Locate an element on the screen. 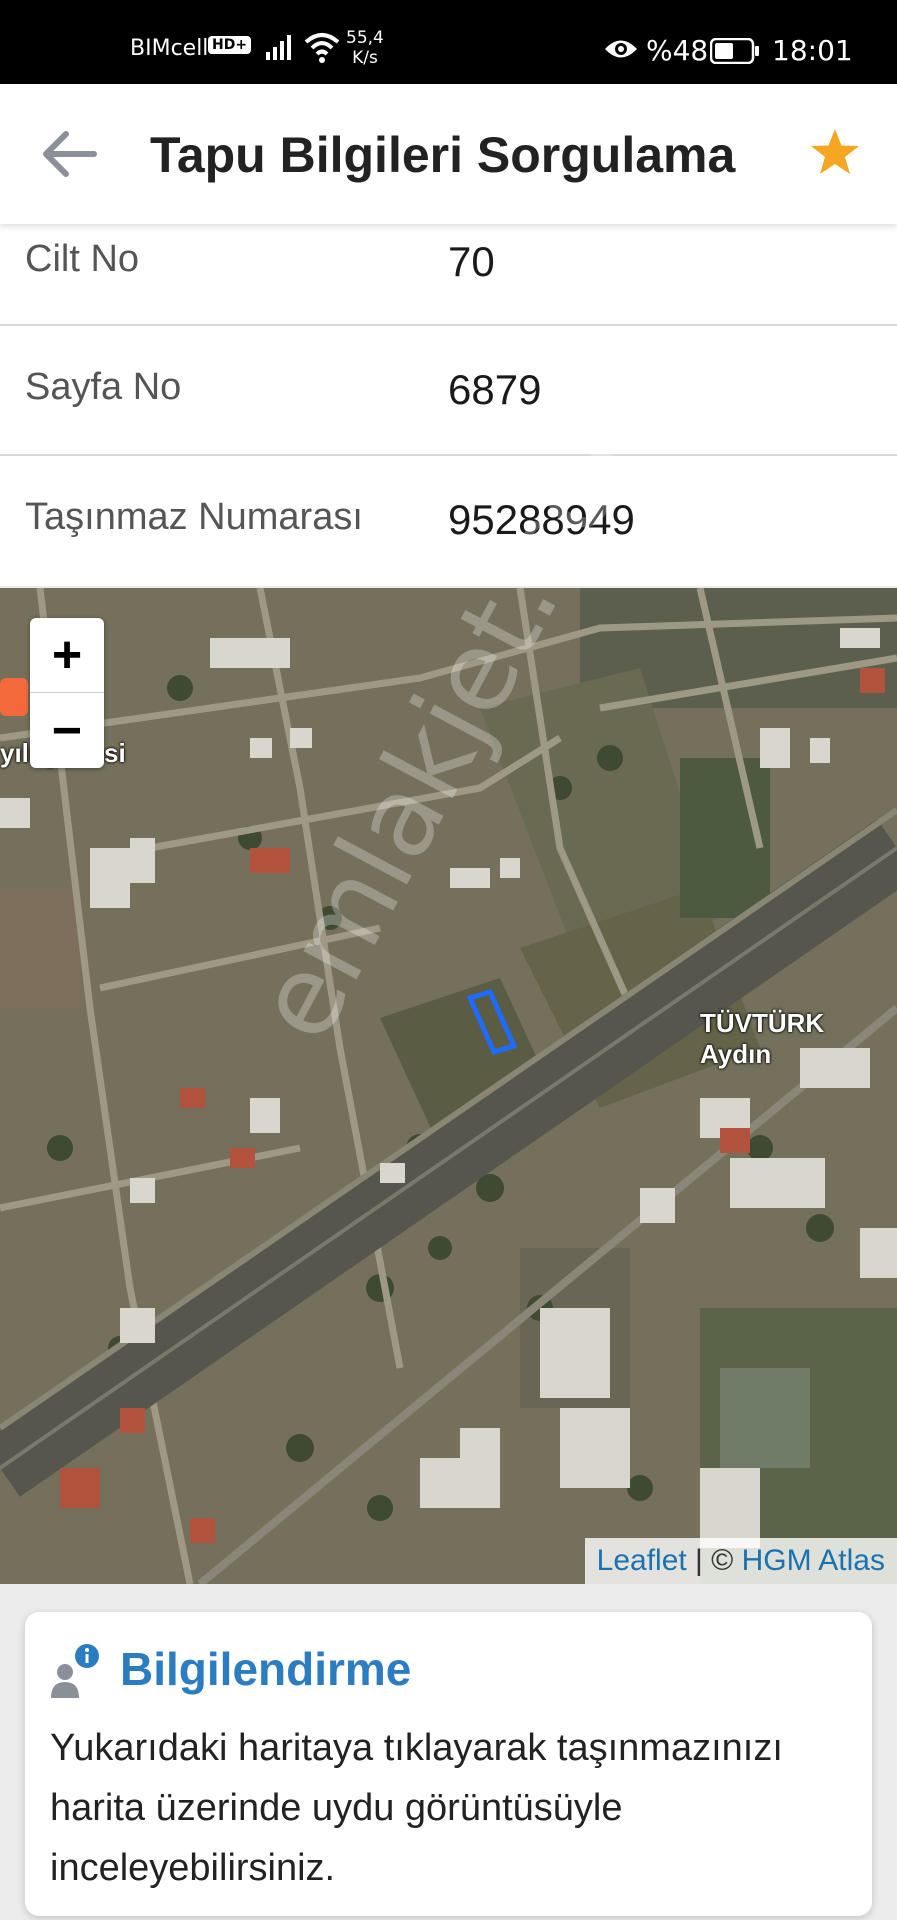  eye-icon is located at coordinates (621, 49).